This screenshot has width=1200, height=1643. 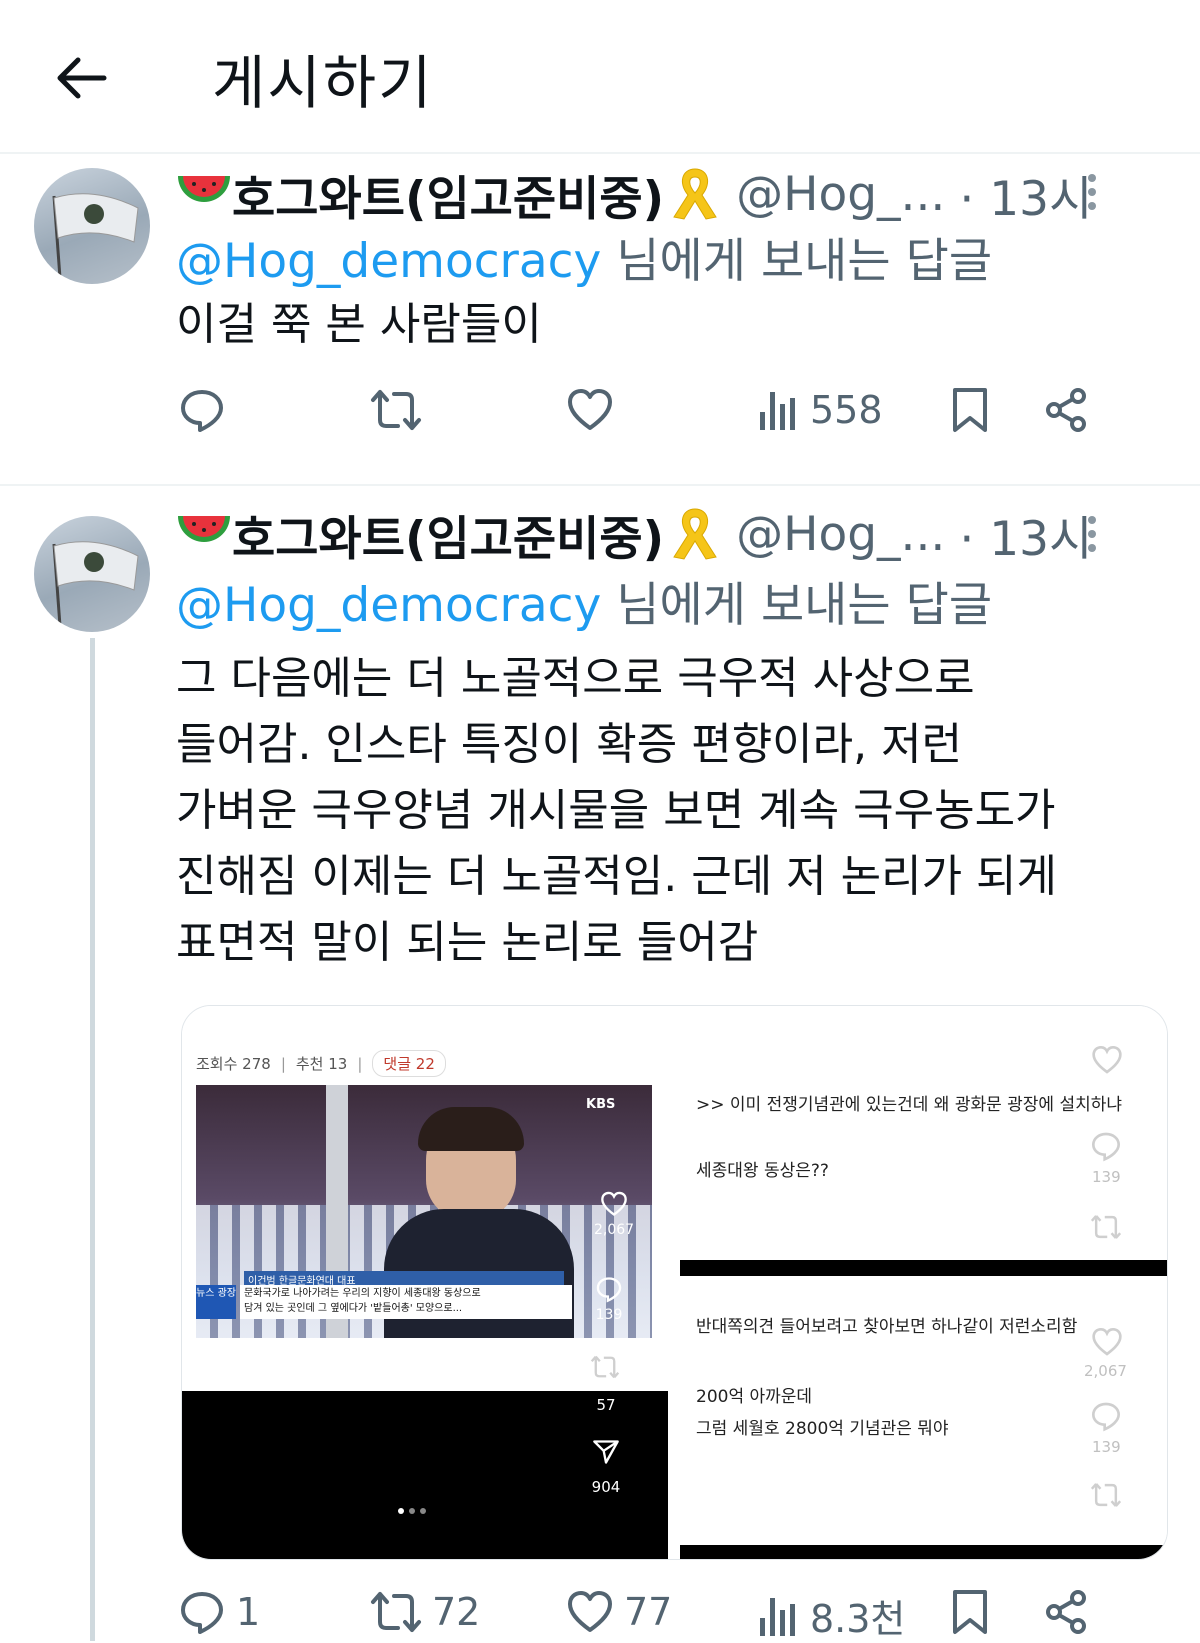 What do you see at coordinates (233, 1064) in the screenshot?
I see `meta-views: 조회수 278` at bounding box center [233, 1064].